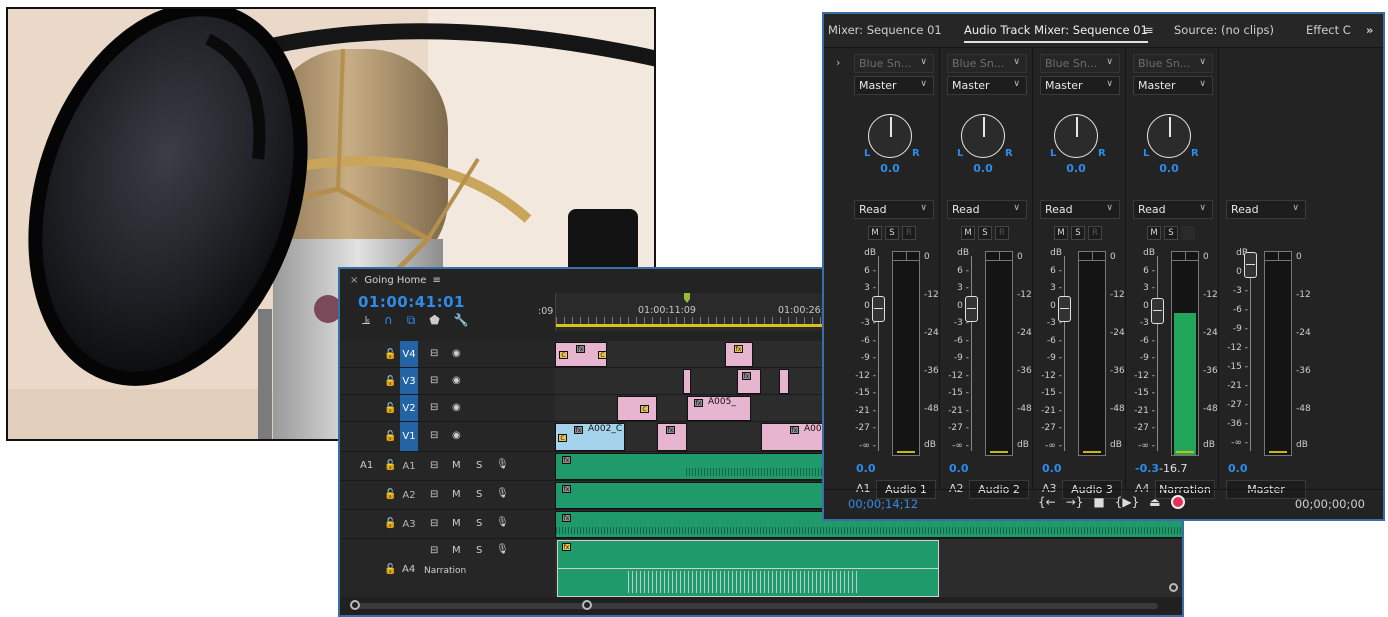  What do you see at coordinates (447, 495) in the screenshot?
I see `track-header-a2: 🔓 A2 ⊟ M S 🎙` at bounding box center [447, 495].